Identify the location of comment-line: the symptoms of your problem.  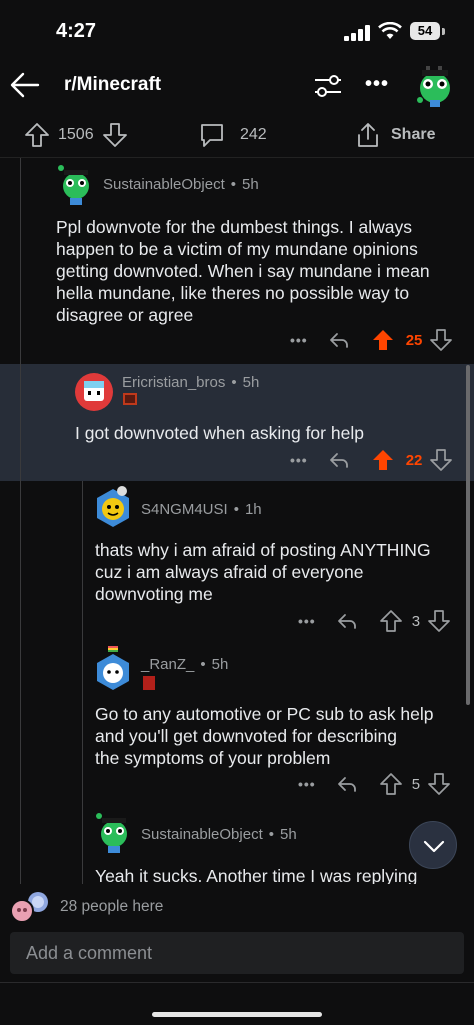
(213, 758).